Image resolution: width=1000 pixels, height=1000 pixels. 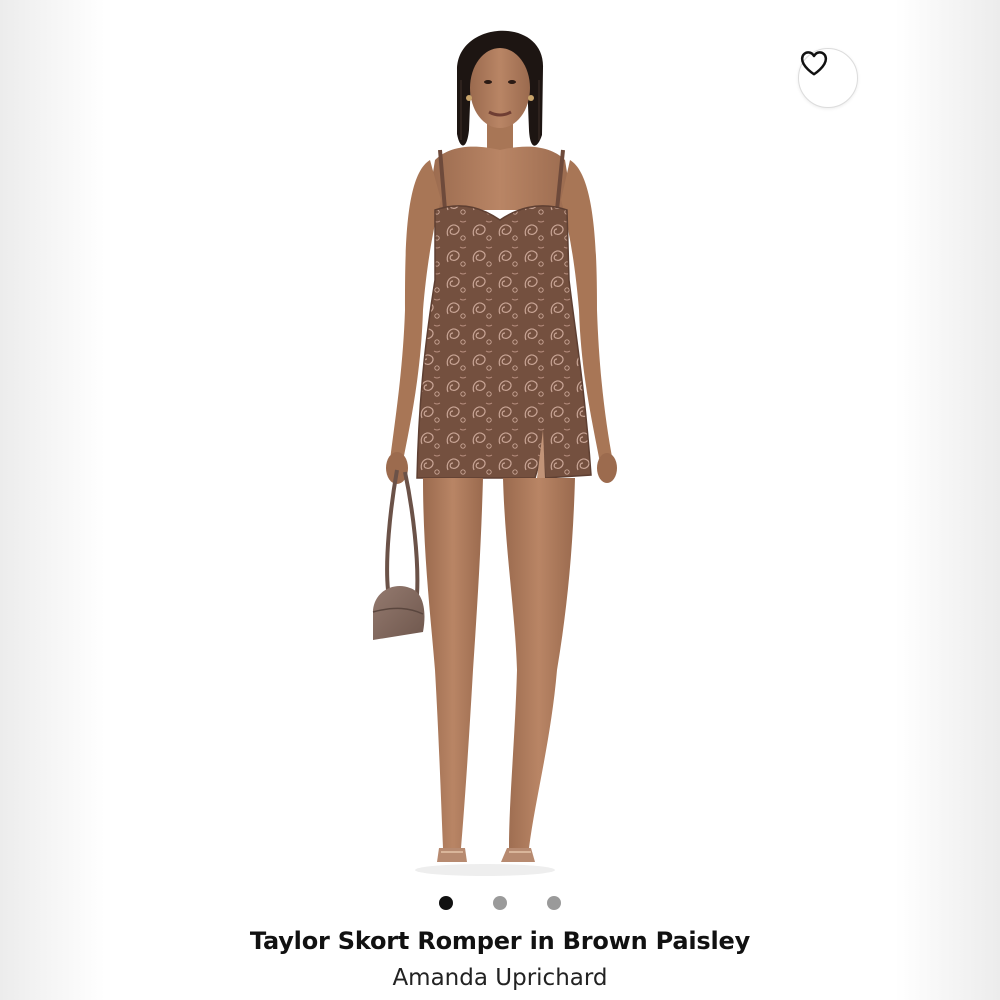 I want to click on gallery-pagination, so click(x=500, y=903).